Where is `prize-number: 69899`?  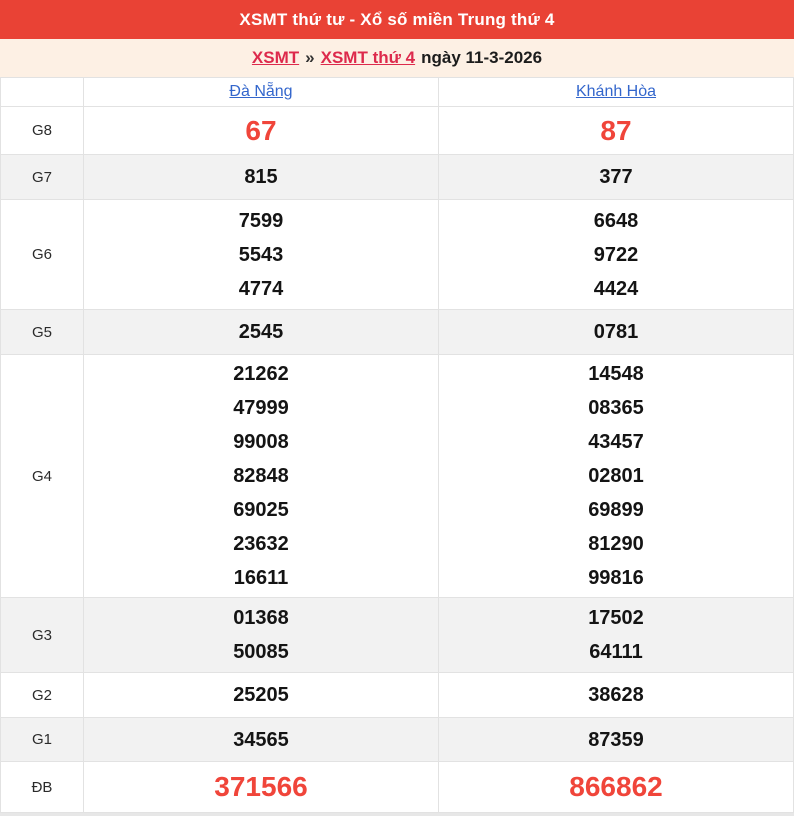
prize-number: 69899 is located at coordinates (616, 510).